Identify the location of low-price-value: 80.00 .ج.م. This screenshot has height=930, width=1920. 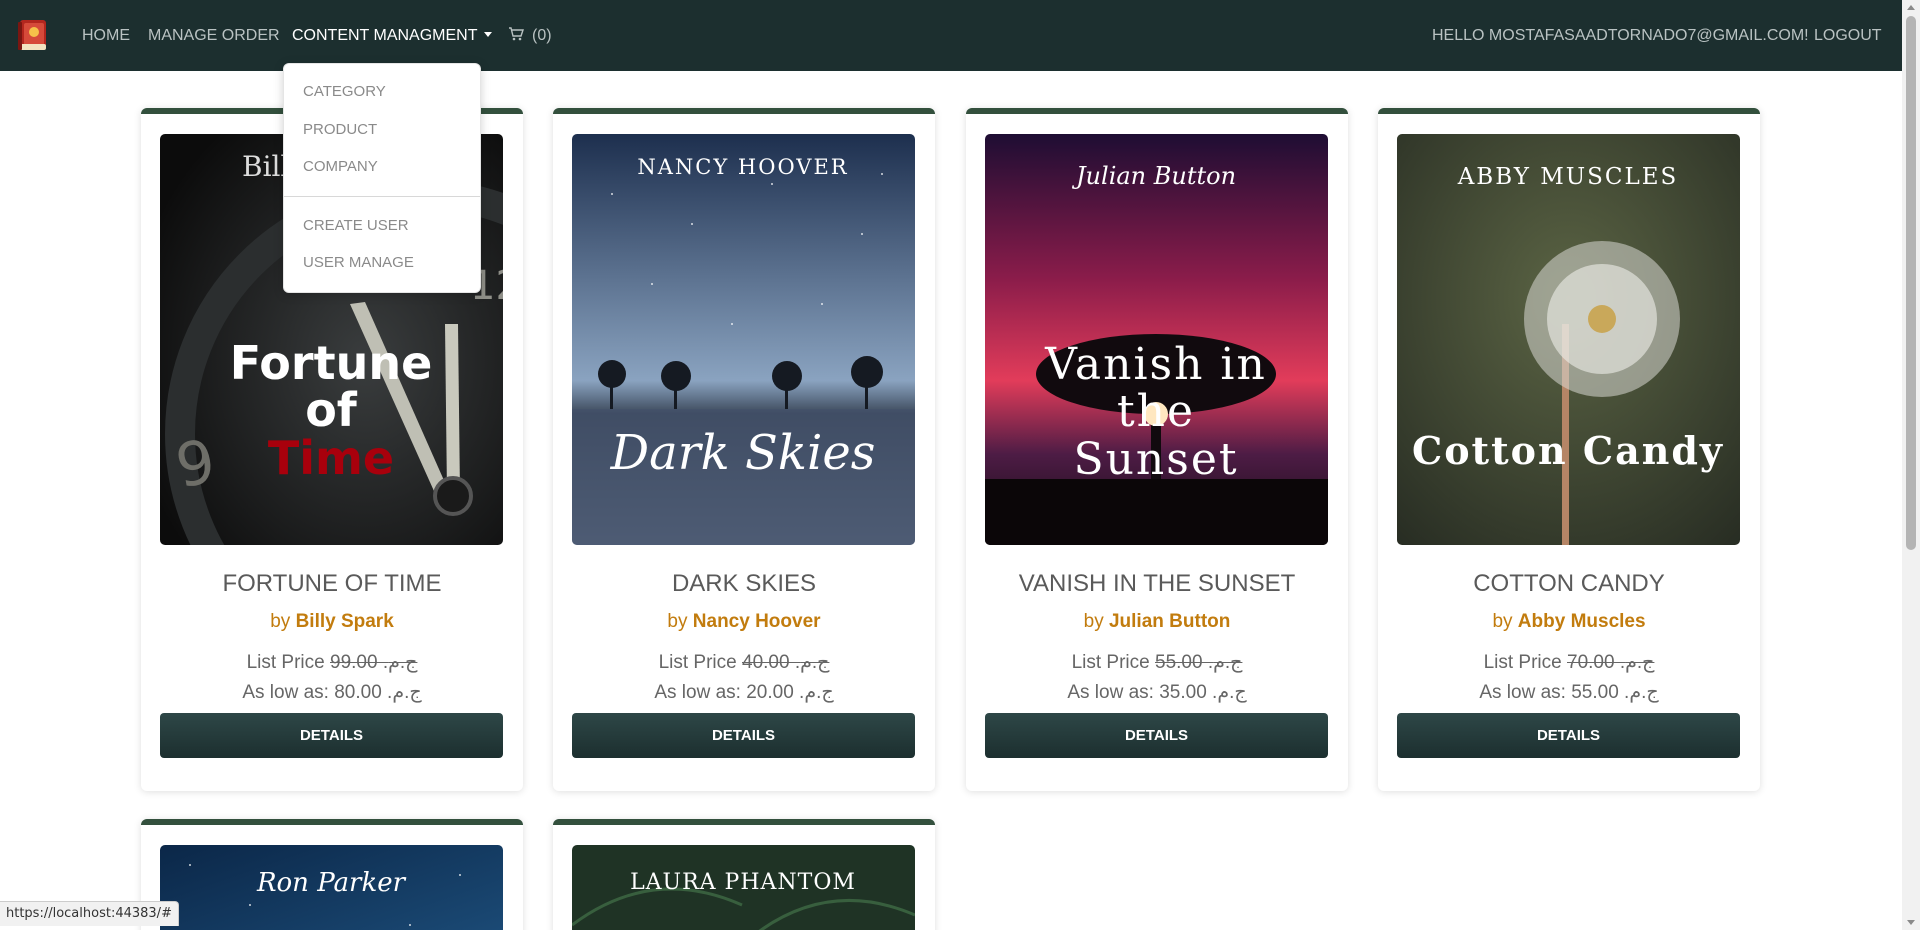
(378, 692).